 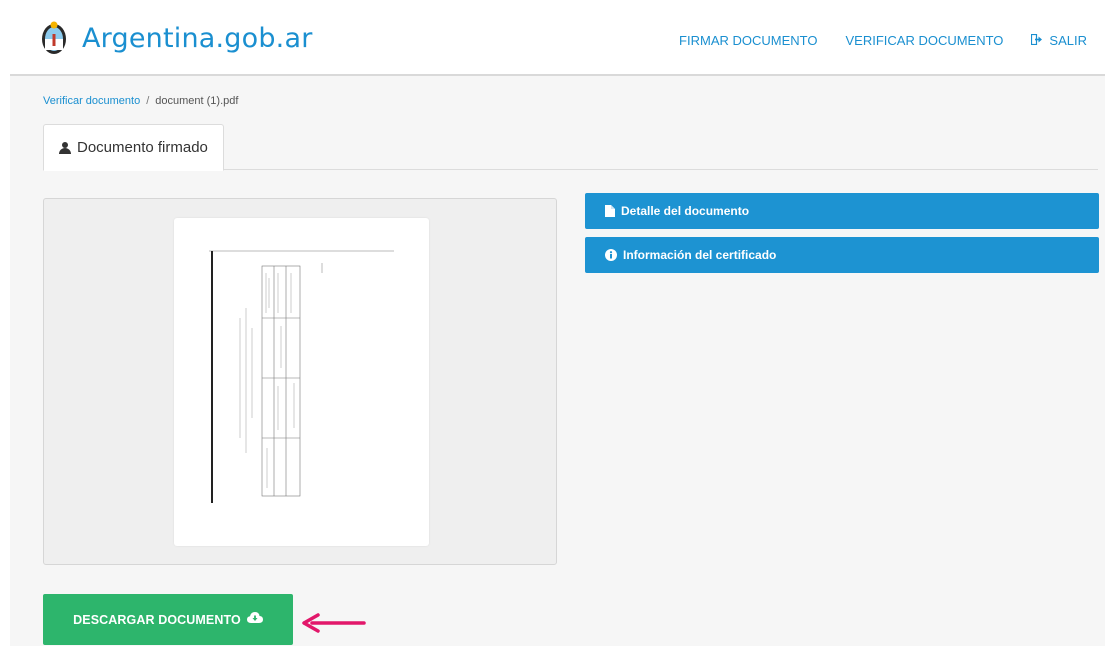 I want to click on nav-salir-label: SALIR, so click(x=1068, y=40).